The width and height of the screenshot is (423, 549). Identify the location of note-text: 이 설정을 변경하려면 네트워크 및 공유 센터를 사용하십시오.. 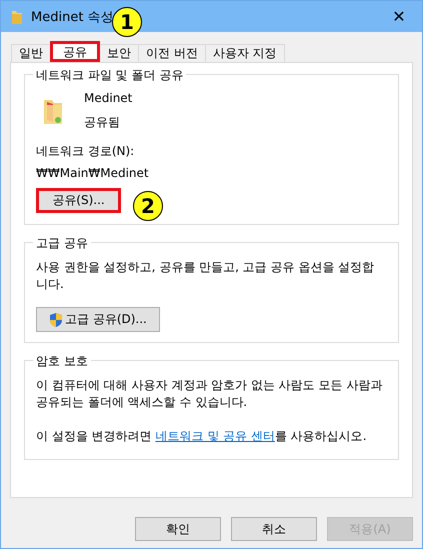
(202, 436).